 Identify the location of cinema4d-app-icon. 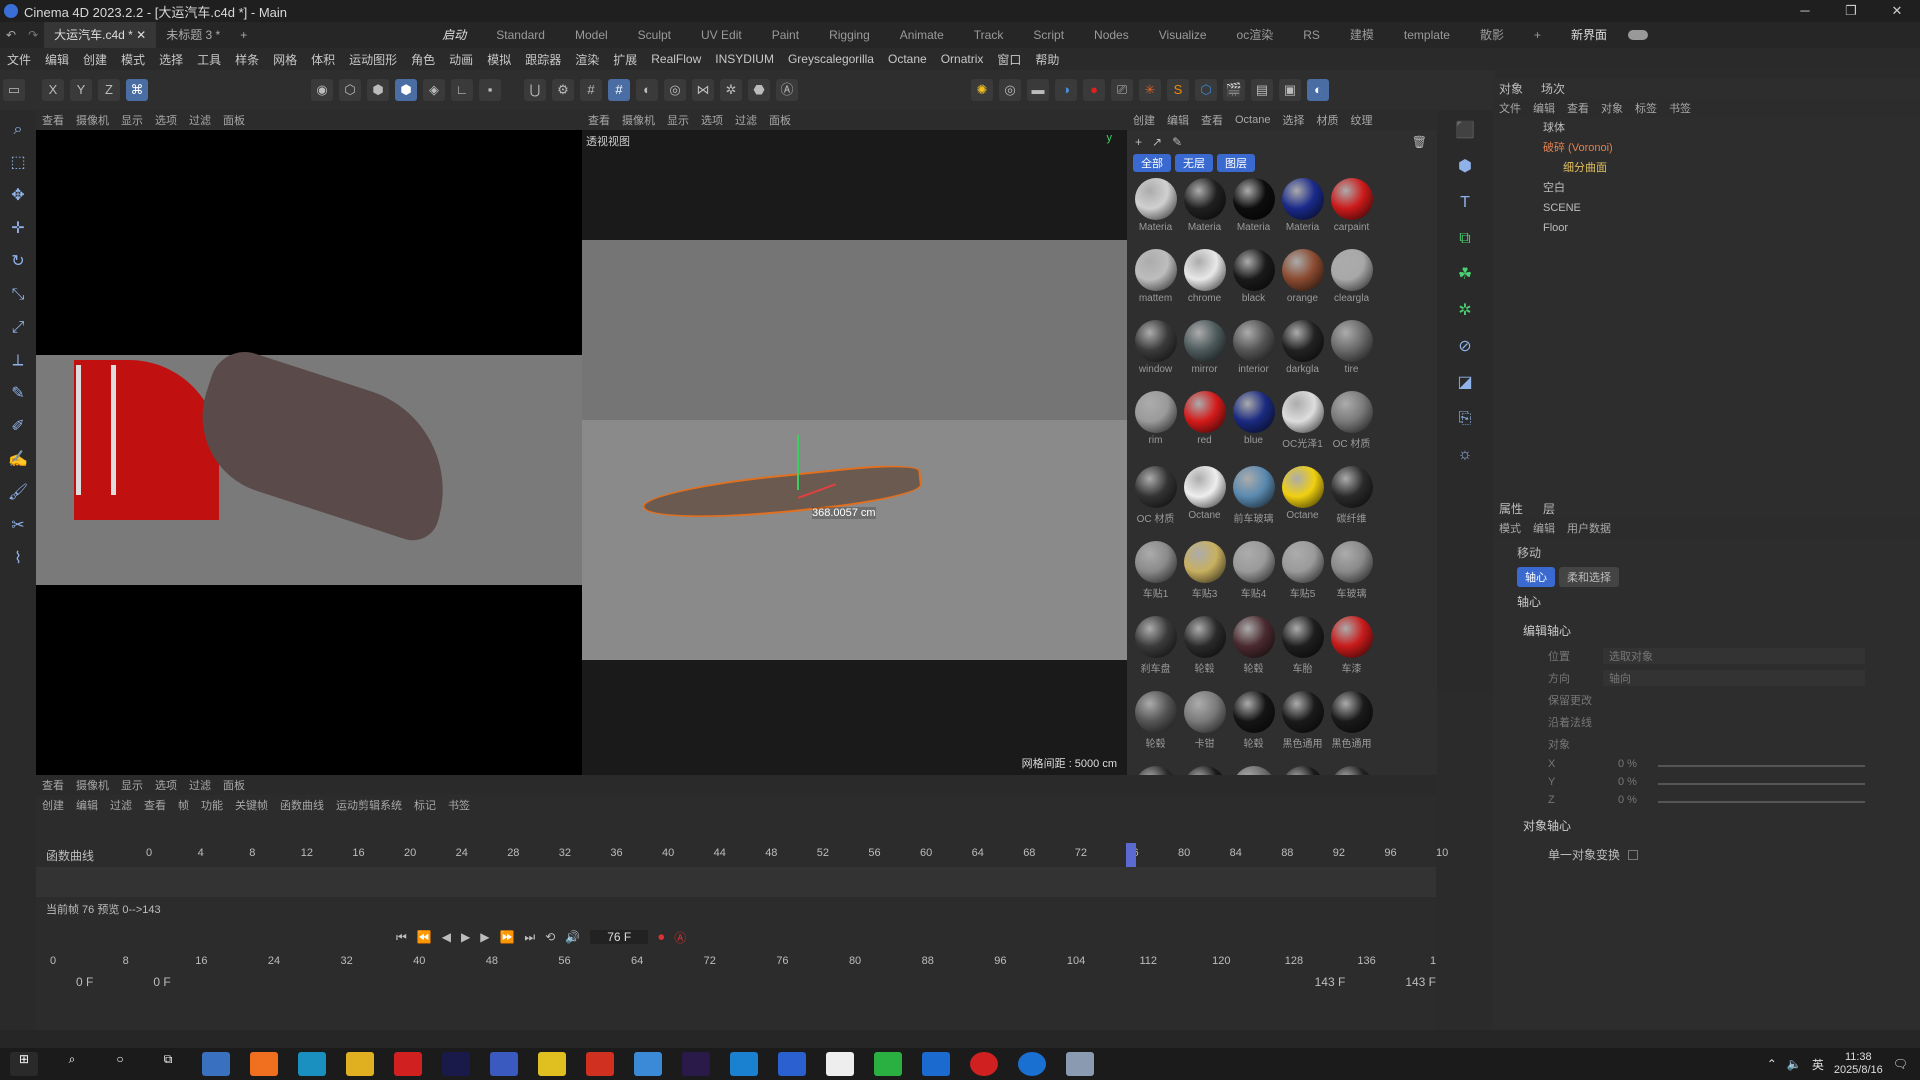
(504, 1064).